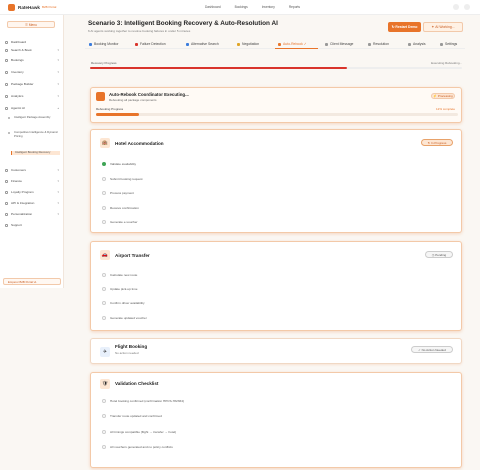  Describe the element at coordinates (33, 225) in the screenshot. I see `sidebar-item-support: Support` at that location.